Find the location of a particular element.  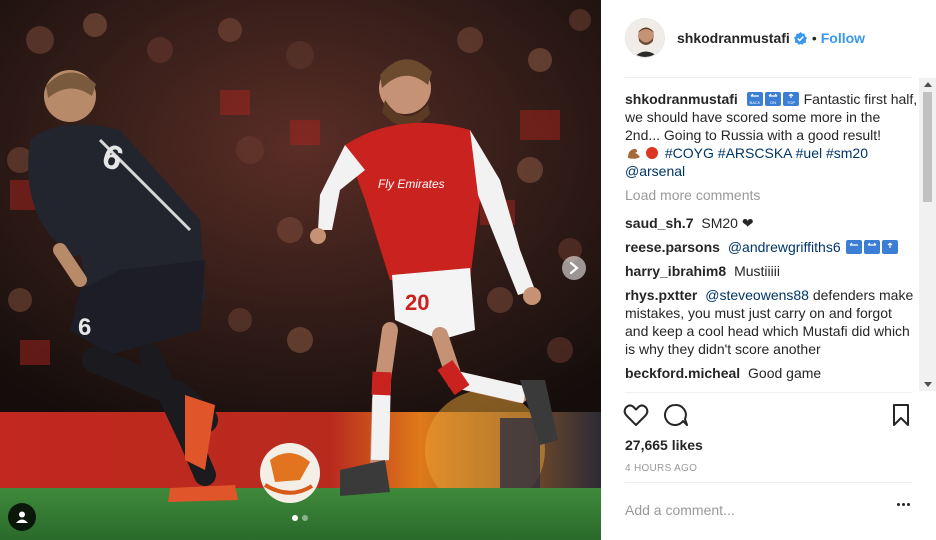

header-divider is located at coordinates (768, 77).